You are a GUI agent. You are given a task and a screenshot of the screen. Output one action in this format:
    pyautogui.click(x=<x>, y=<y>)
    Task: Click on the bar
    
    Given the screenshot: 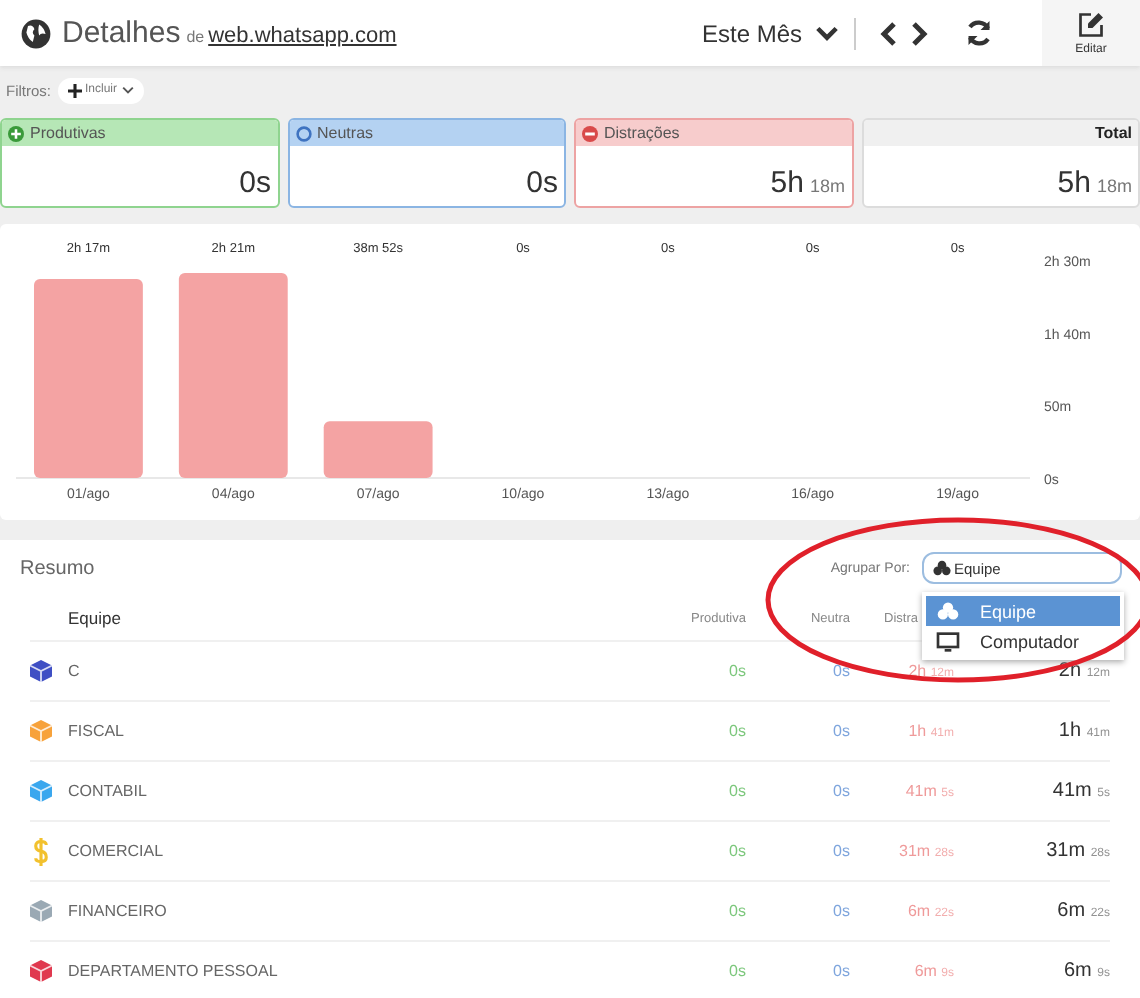 What is the action you would take?
    pyautogui.click(x=378, y=449)
    